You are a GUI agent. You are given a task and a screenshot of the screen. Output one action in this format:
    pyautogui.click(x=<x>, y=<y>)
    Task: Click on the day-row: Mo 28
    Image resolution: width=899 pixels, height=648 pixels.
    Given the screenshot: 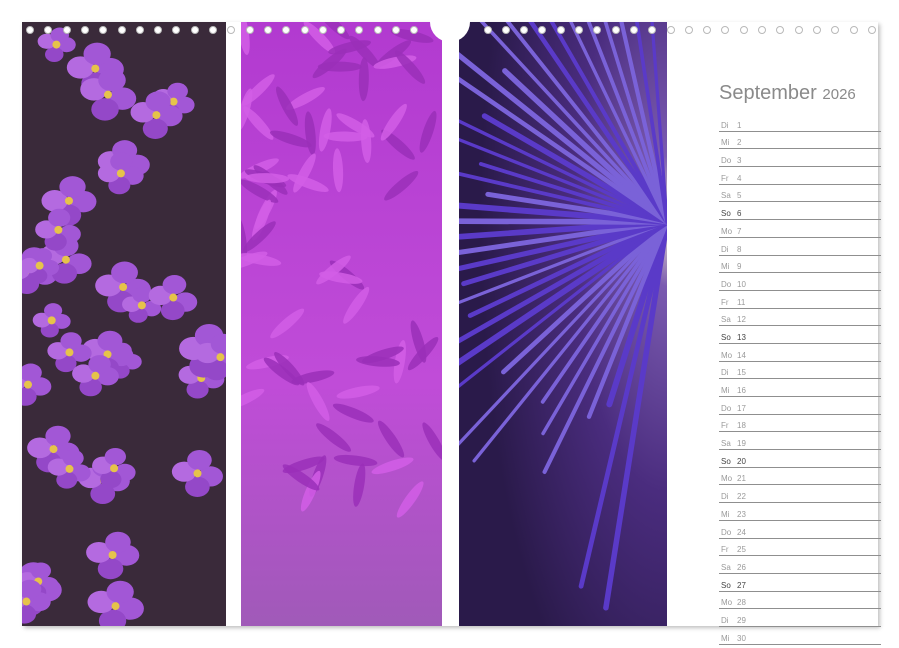 What is the action you would take?
    pyautogui.click(x=800, y=601)
    